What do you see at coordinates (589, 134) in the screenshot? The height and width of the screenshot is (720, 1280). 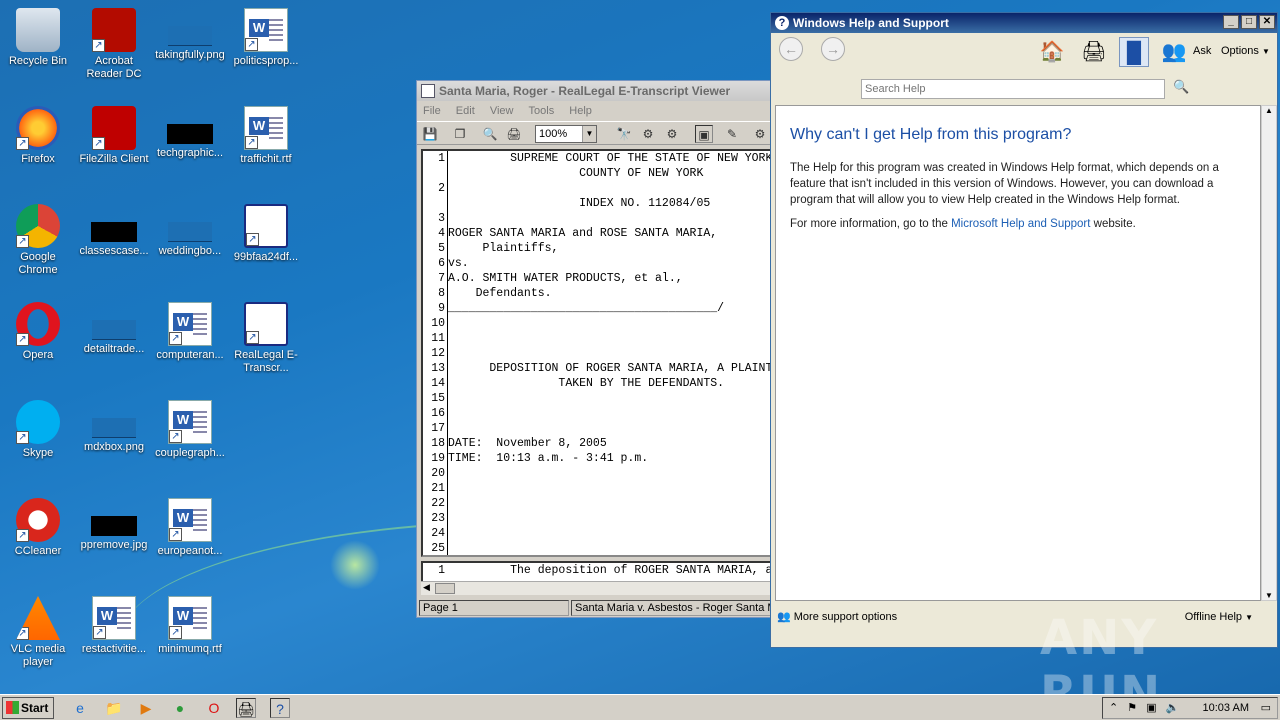 I see `chevron-down-icon: ▼` at bounding box center [589, 134].